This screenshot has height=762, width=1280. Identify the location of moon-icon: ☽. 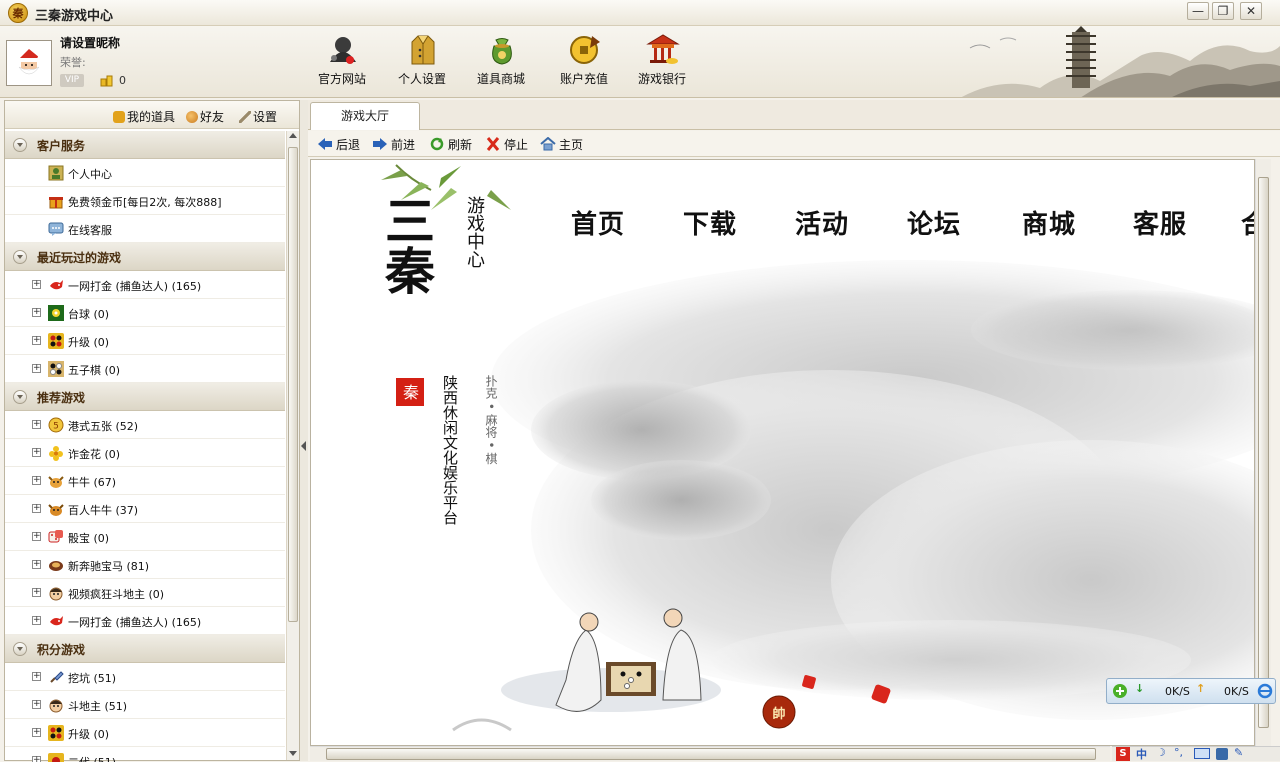
(1161, 752).